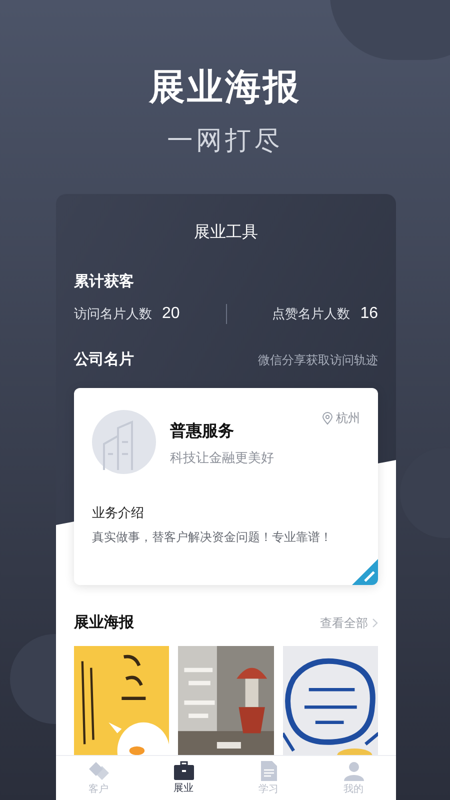 This screenshot has height=800, width=450. I want to click on section-heading: 展业海报, so click(104, 622).